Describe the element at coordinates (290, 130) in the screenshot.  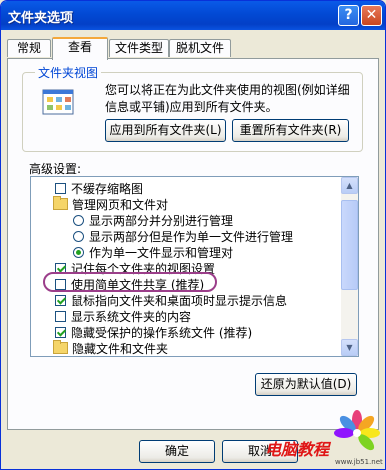
I see `reset-all-folders-button: 重置所有文件夹(R)` at that location.